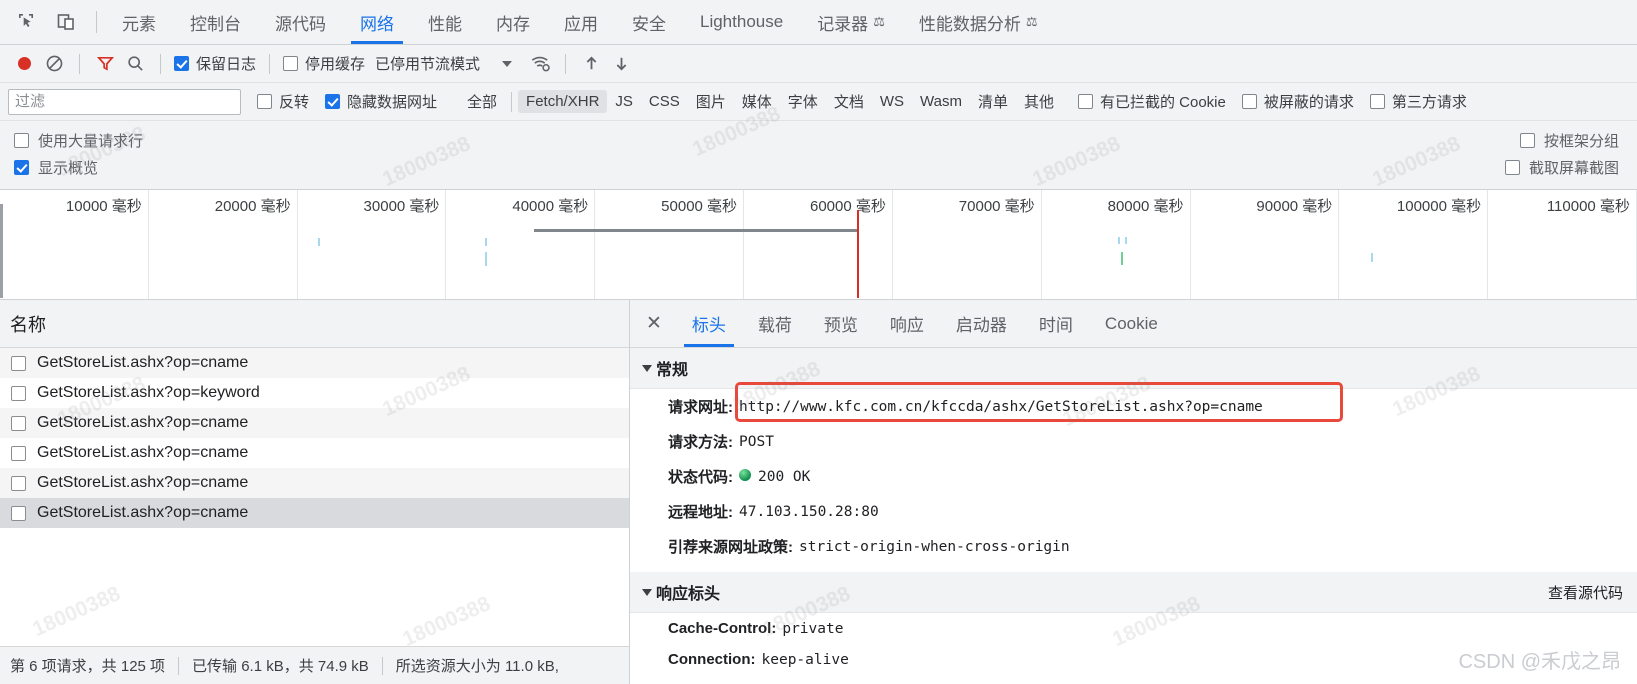  What do you see at coordinates (649, 22) in the screenshot?
I see `tab-security: 安全` at bounding box center [649, 22].